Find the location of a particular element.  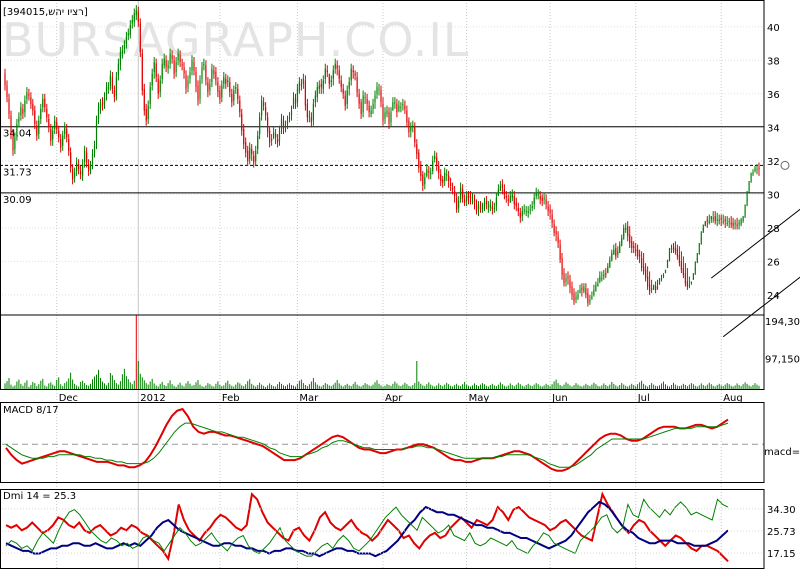

price-tick-label: 30 is located at coordinates (773, 195).